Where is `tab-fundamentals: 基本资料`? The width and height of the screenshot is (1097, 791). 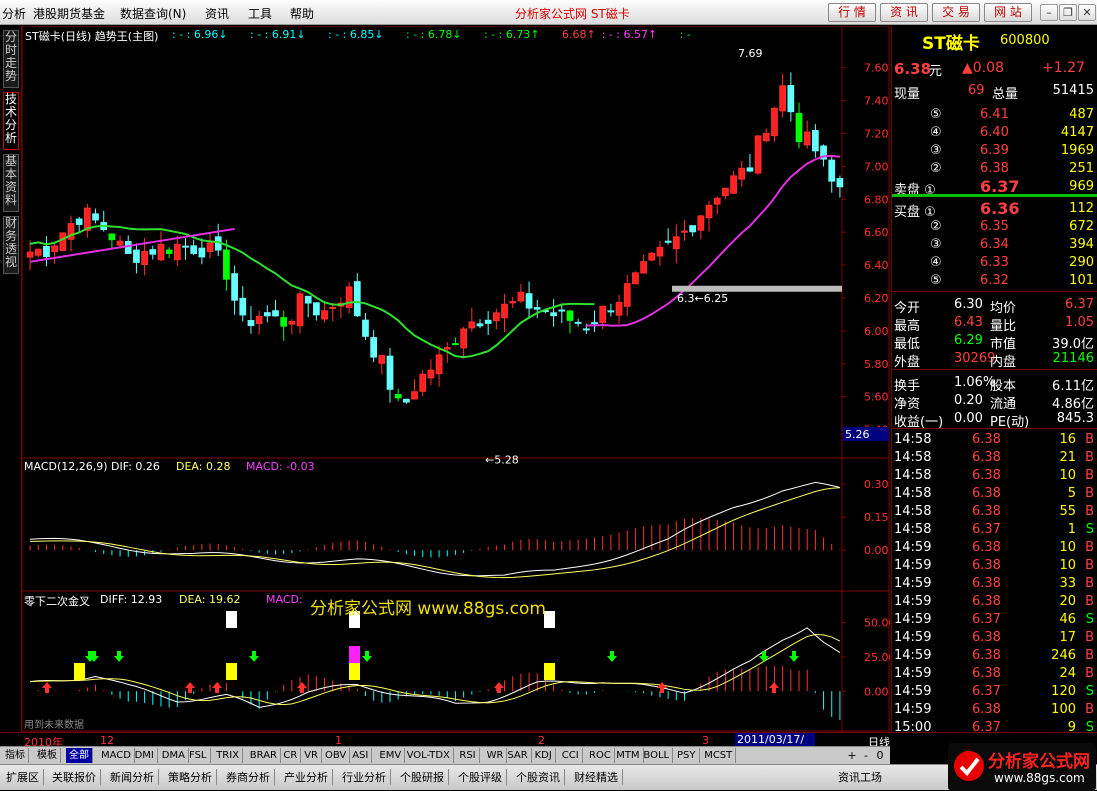 tab-fundamentals: 基本资料 is located at coordinates (11, 183).